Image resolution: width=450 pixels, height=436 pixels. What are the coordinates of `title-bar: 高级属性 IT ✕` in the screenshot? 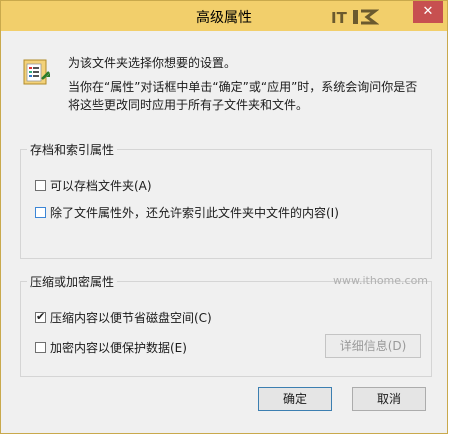 It's located at (224, 16).